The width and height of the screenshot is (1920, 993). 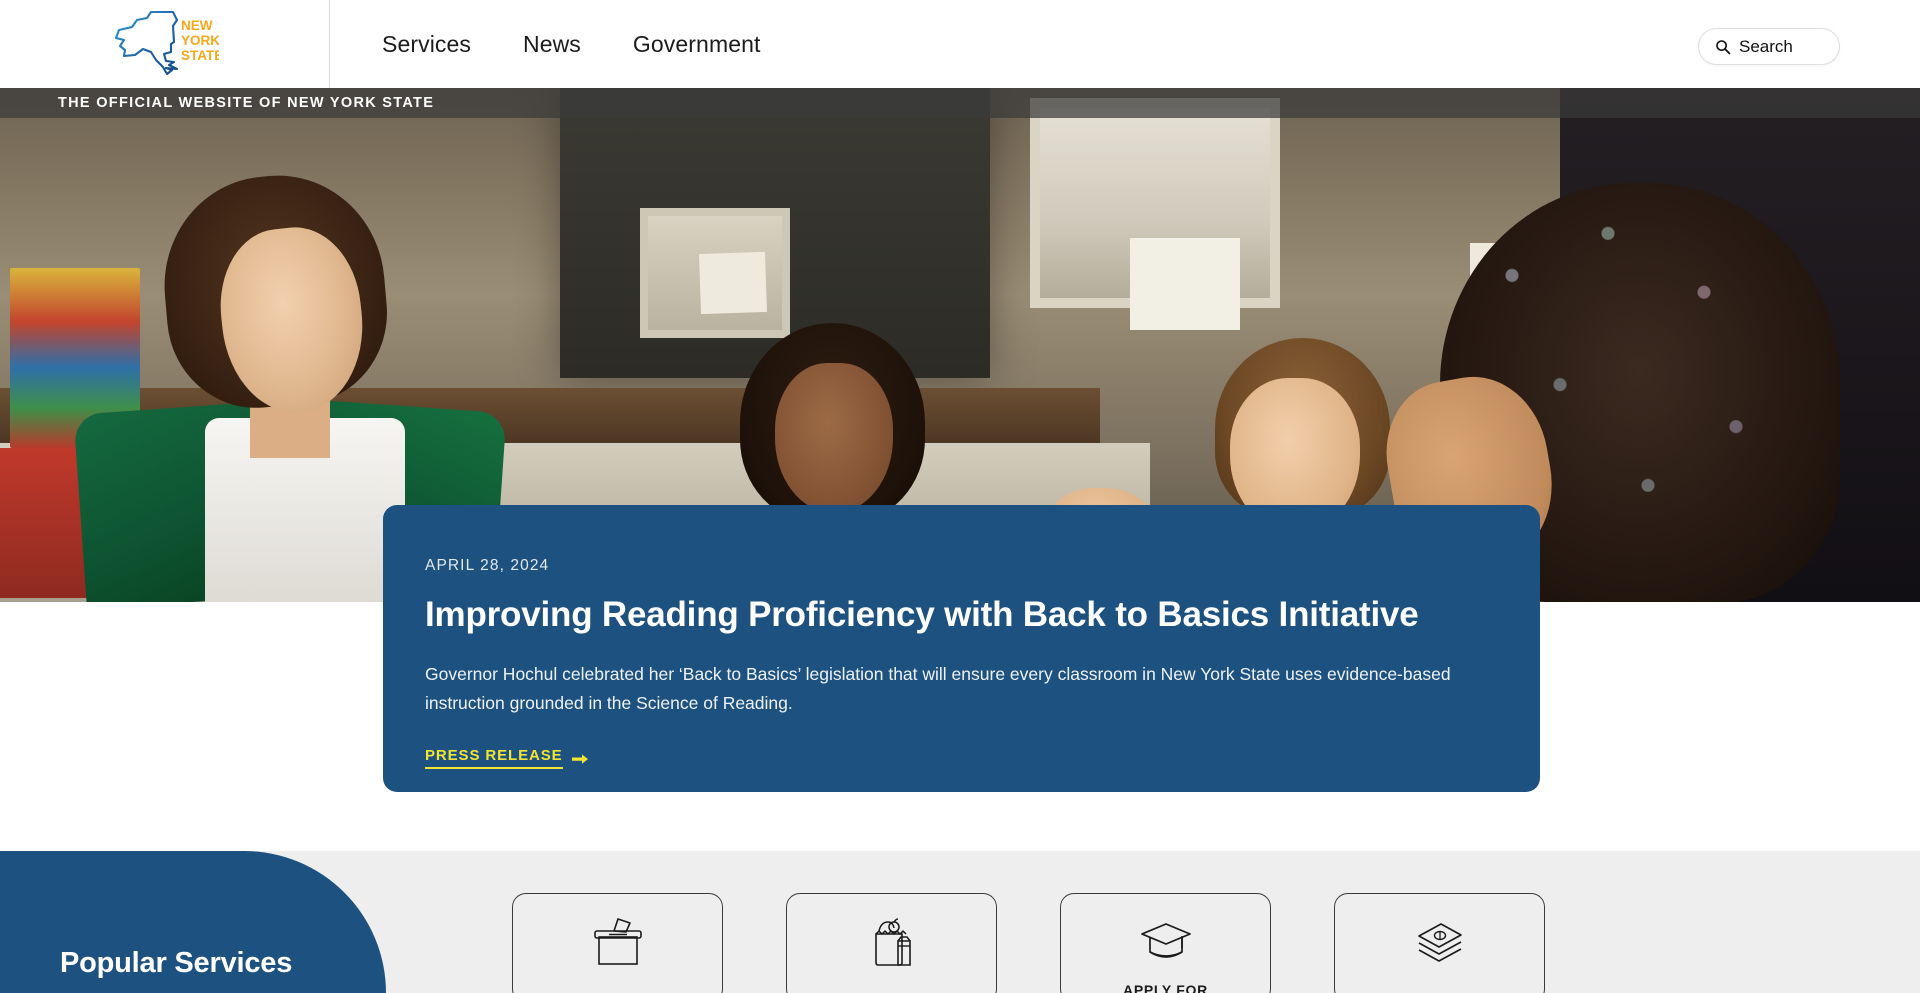 What do you see at coordinates (200, 55) in the screenshot?
I see `svg-text: STATE` at bounding box center [200, 55].